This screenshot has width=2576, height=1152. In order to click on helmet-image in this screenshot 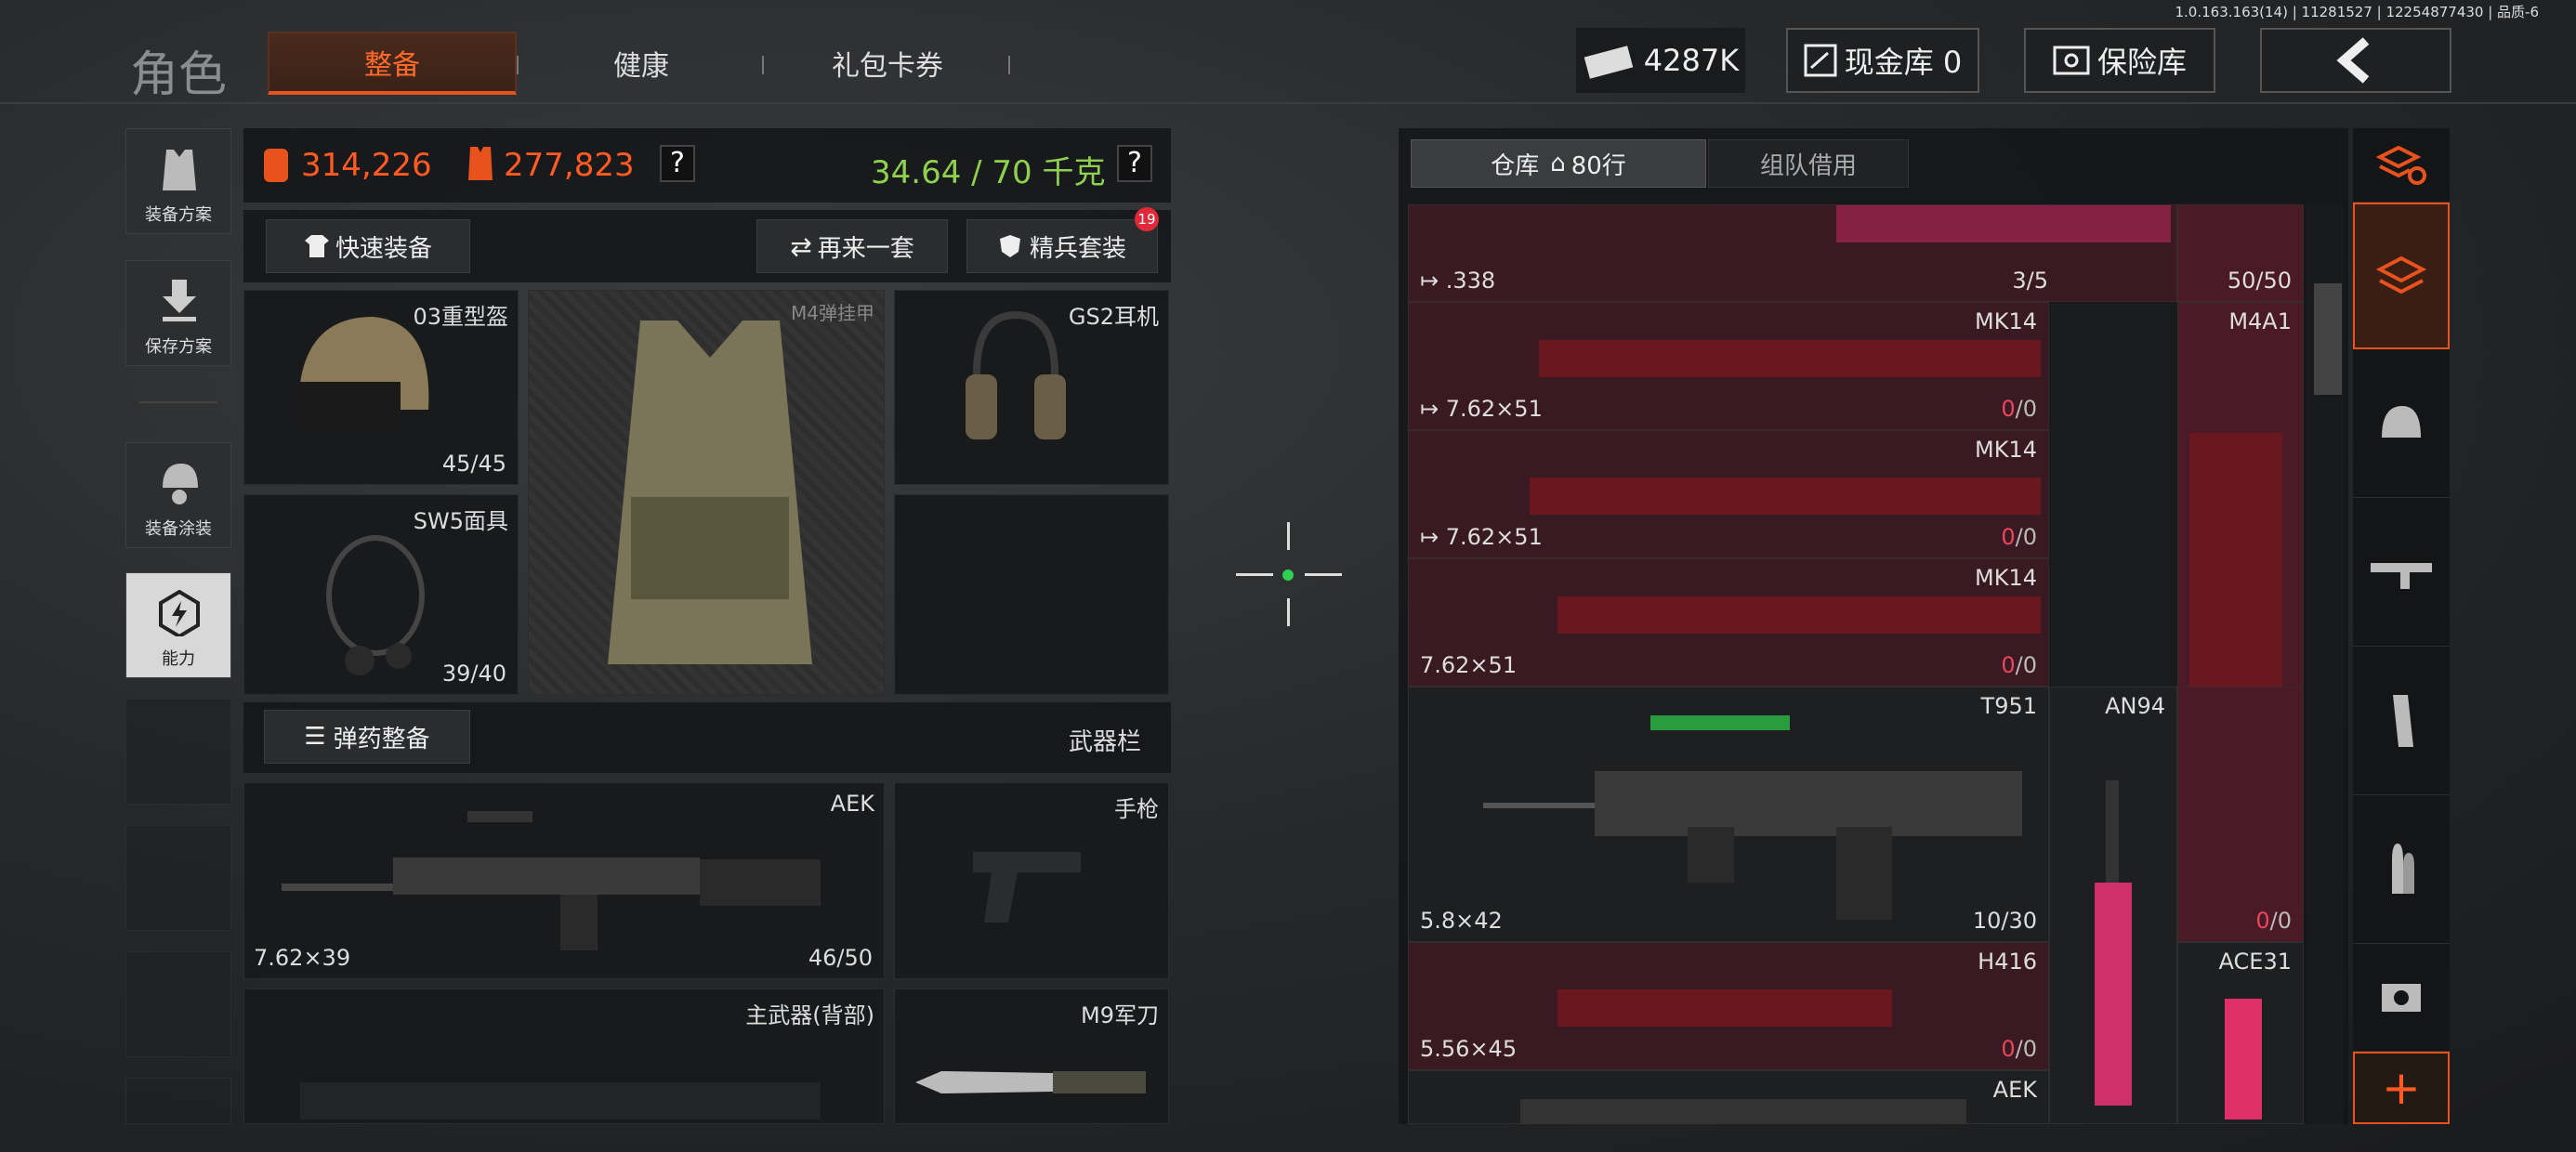, I will do `click(362, 372)`.